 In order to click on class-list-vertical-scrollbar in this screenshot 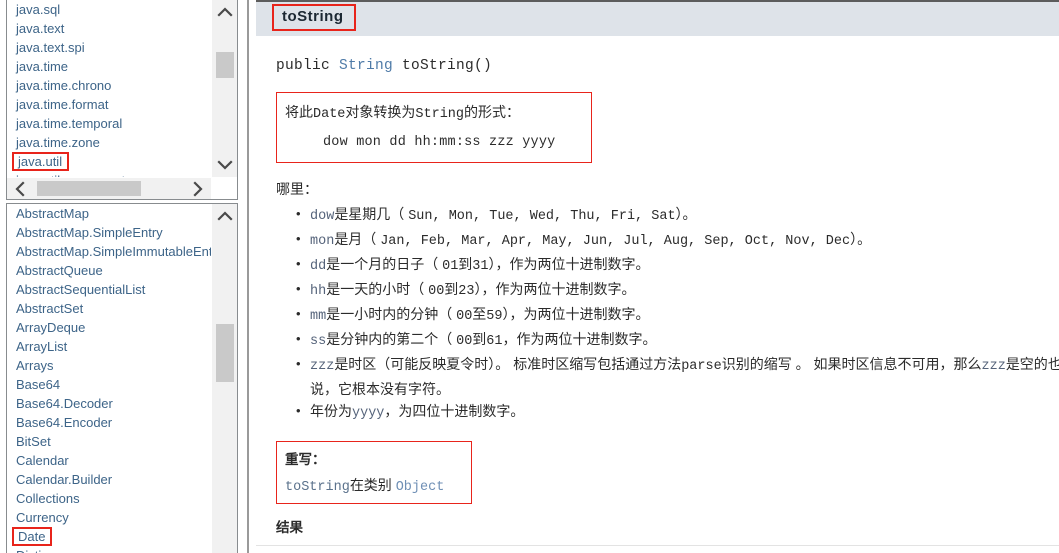, I will do `click(224, 378)`.